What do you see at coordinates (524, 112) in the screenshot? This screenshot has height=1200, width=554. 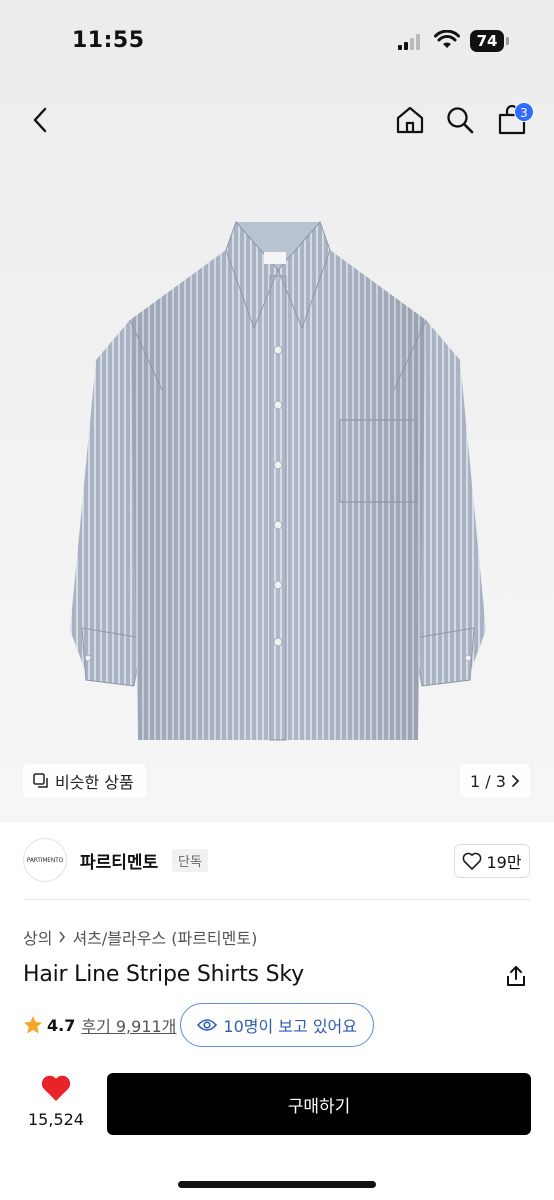 I see `cart-count-badge: 3` at bounding box center [524, 112].